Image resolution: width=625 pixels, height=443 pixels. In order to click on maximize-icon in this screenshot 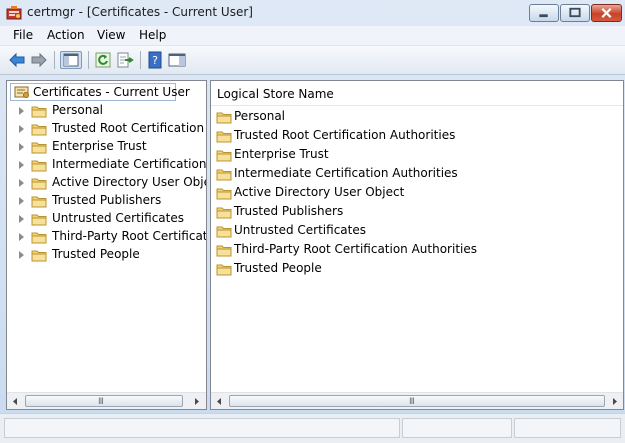, I will do `click(575, 12)`.